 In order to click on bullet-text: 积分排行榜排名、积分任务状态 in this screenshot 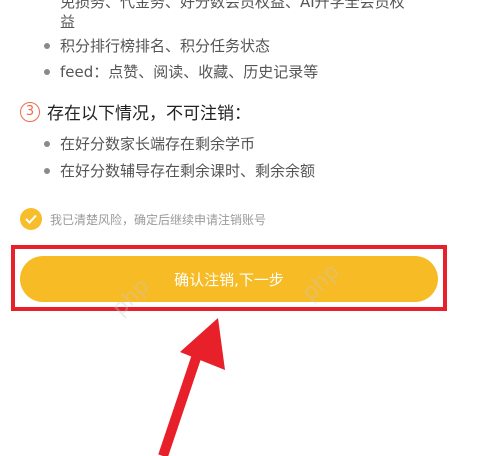, I will do `click(165, 46)`.